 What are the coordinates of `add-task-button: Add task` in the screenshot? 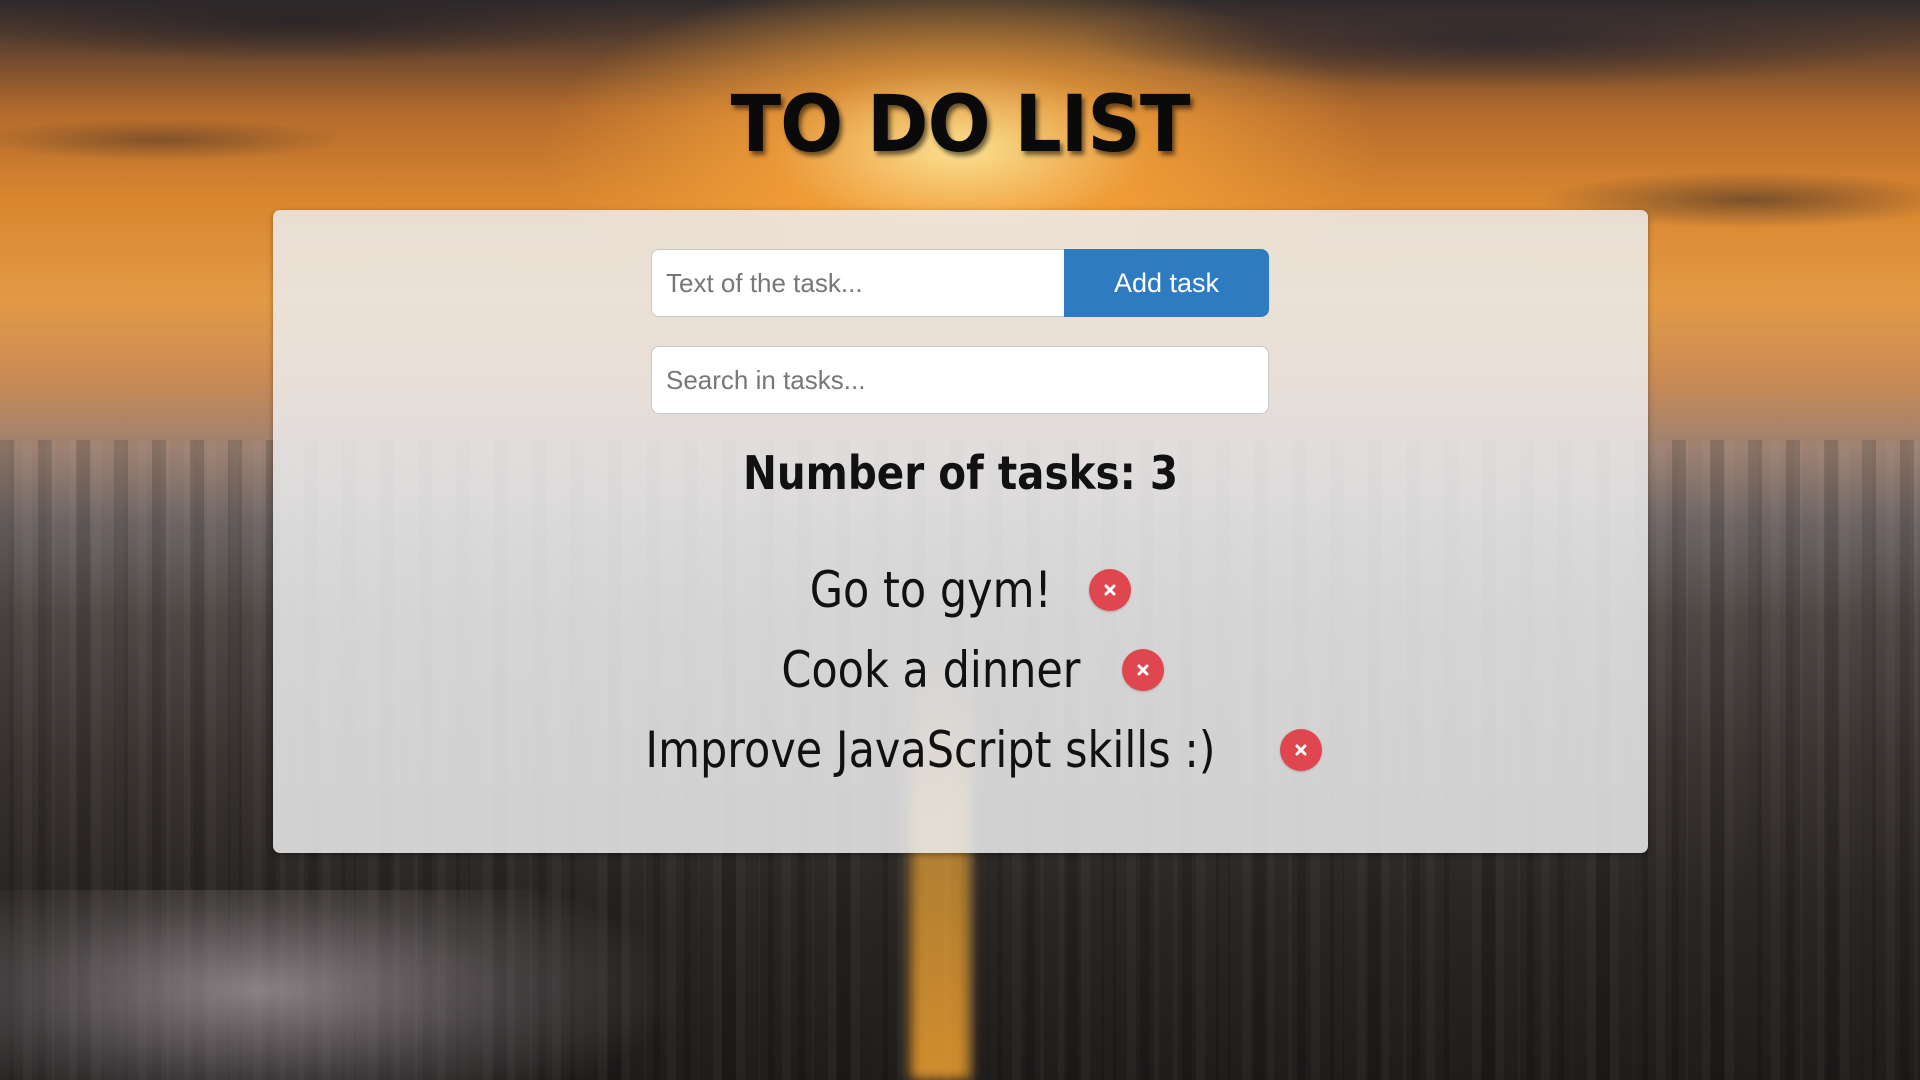 It's located at (1166, 283).